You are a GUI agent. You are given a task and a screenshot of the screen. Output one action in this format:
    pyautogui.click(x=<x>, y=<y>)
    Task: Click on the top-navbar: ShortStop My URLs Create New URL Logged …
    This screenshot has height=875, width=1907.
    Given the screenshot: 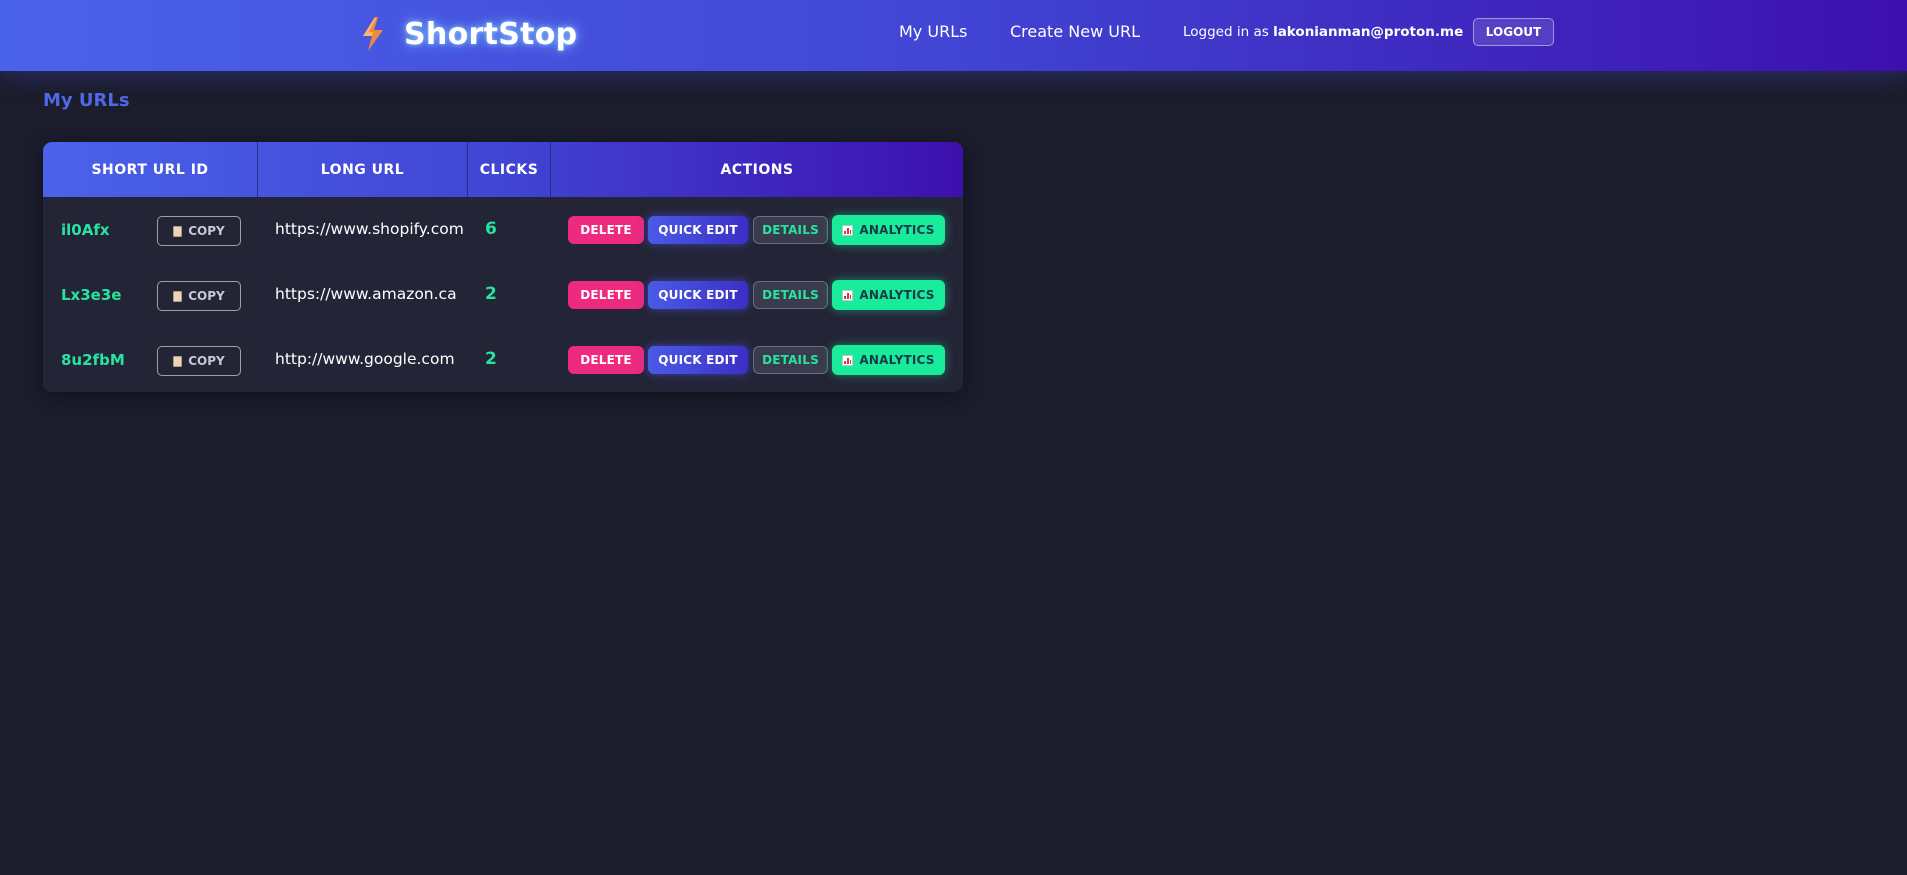 What is the action you would take?
    pyautogui.click(x=953, y=35)
    